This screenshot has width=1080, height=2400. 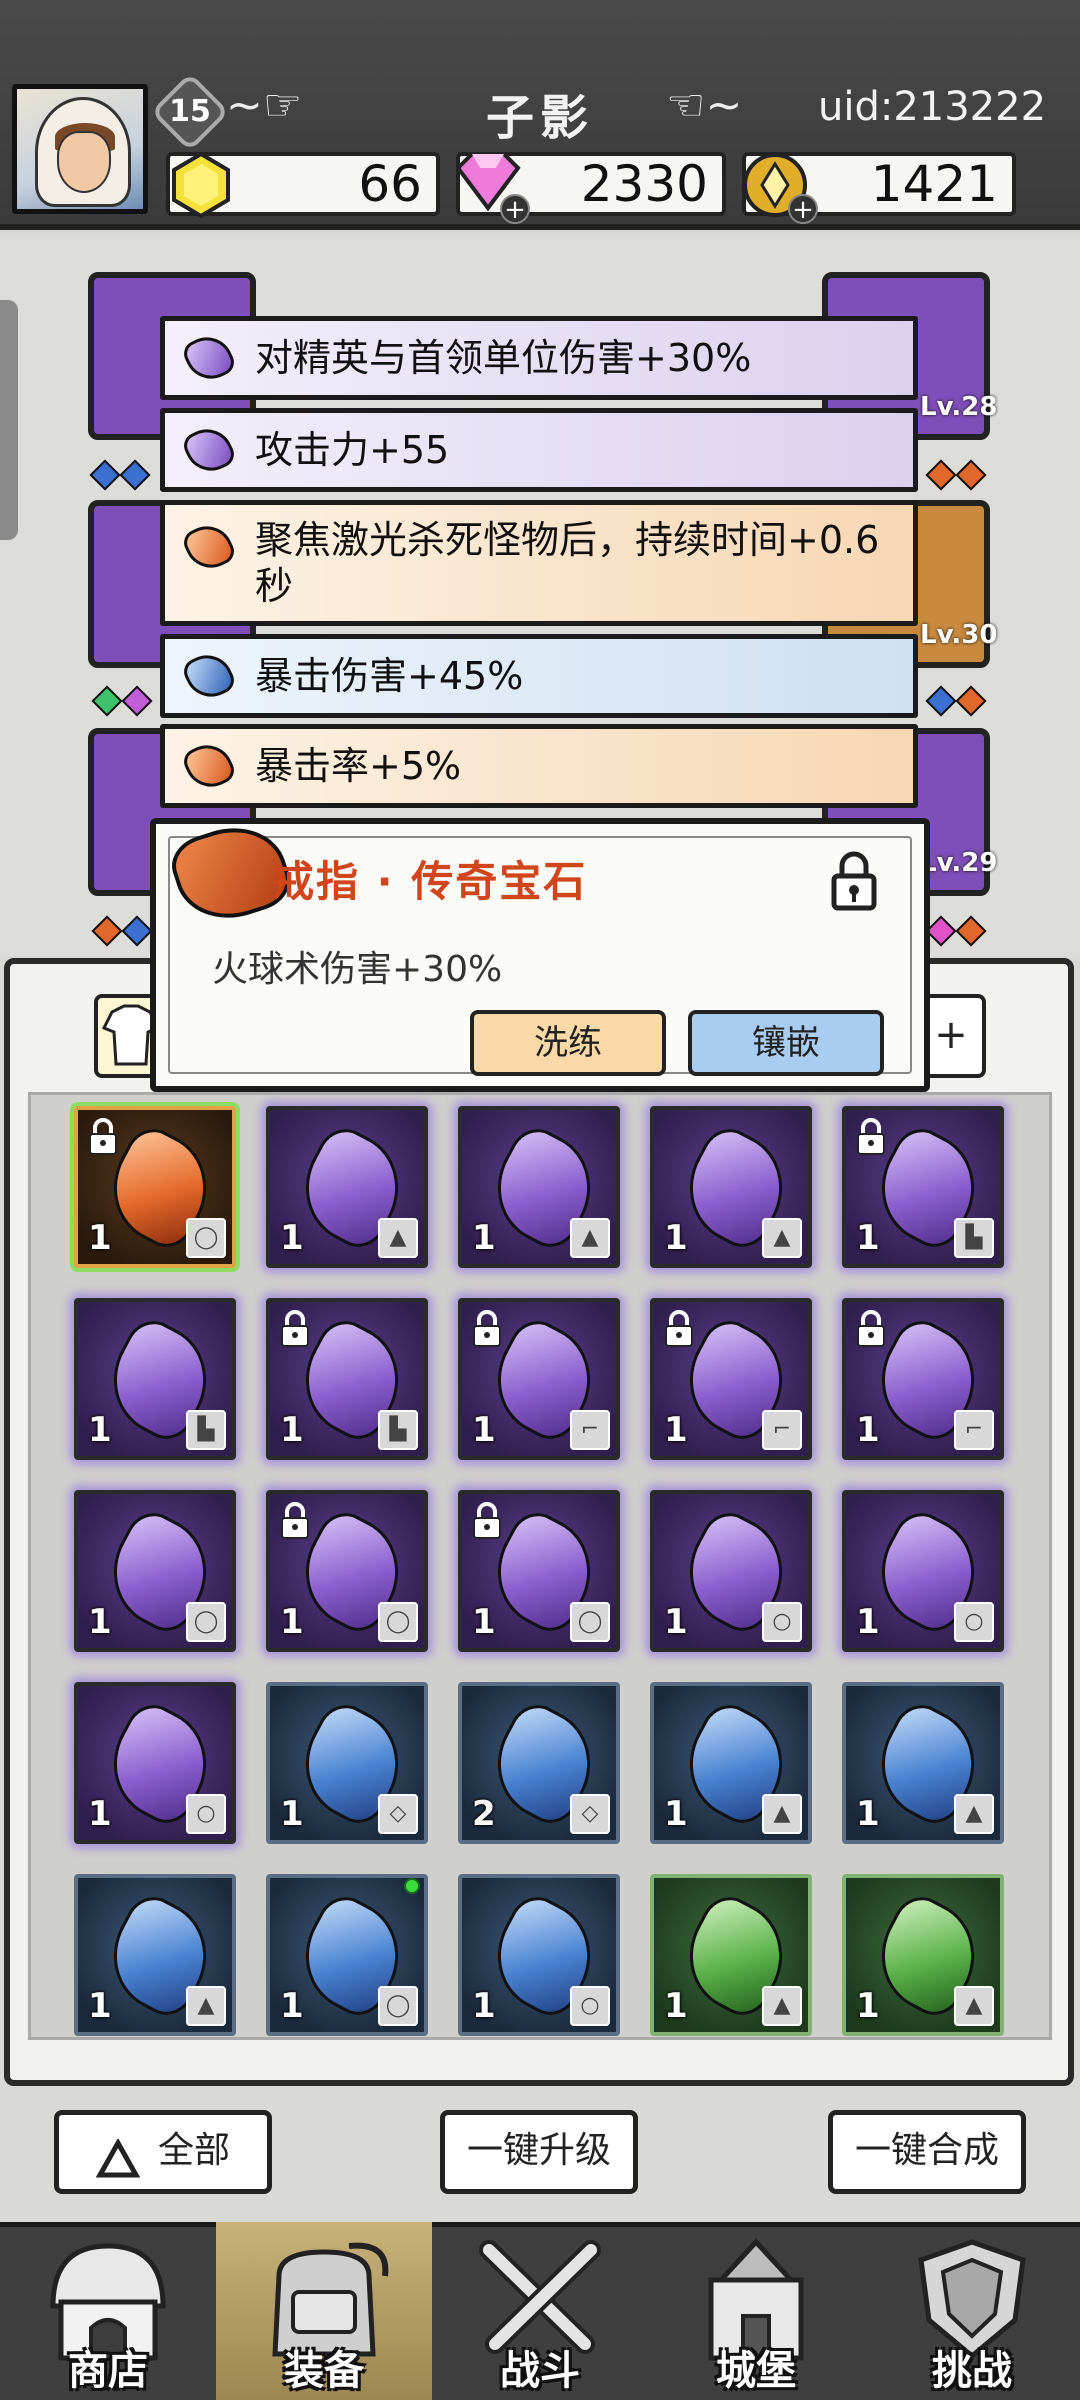 What do you see at coordinates (324, 2311) in the screenshot?
I see `nav-equipment: 装备` at bounding box center [324, 2311].